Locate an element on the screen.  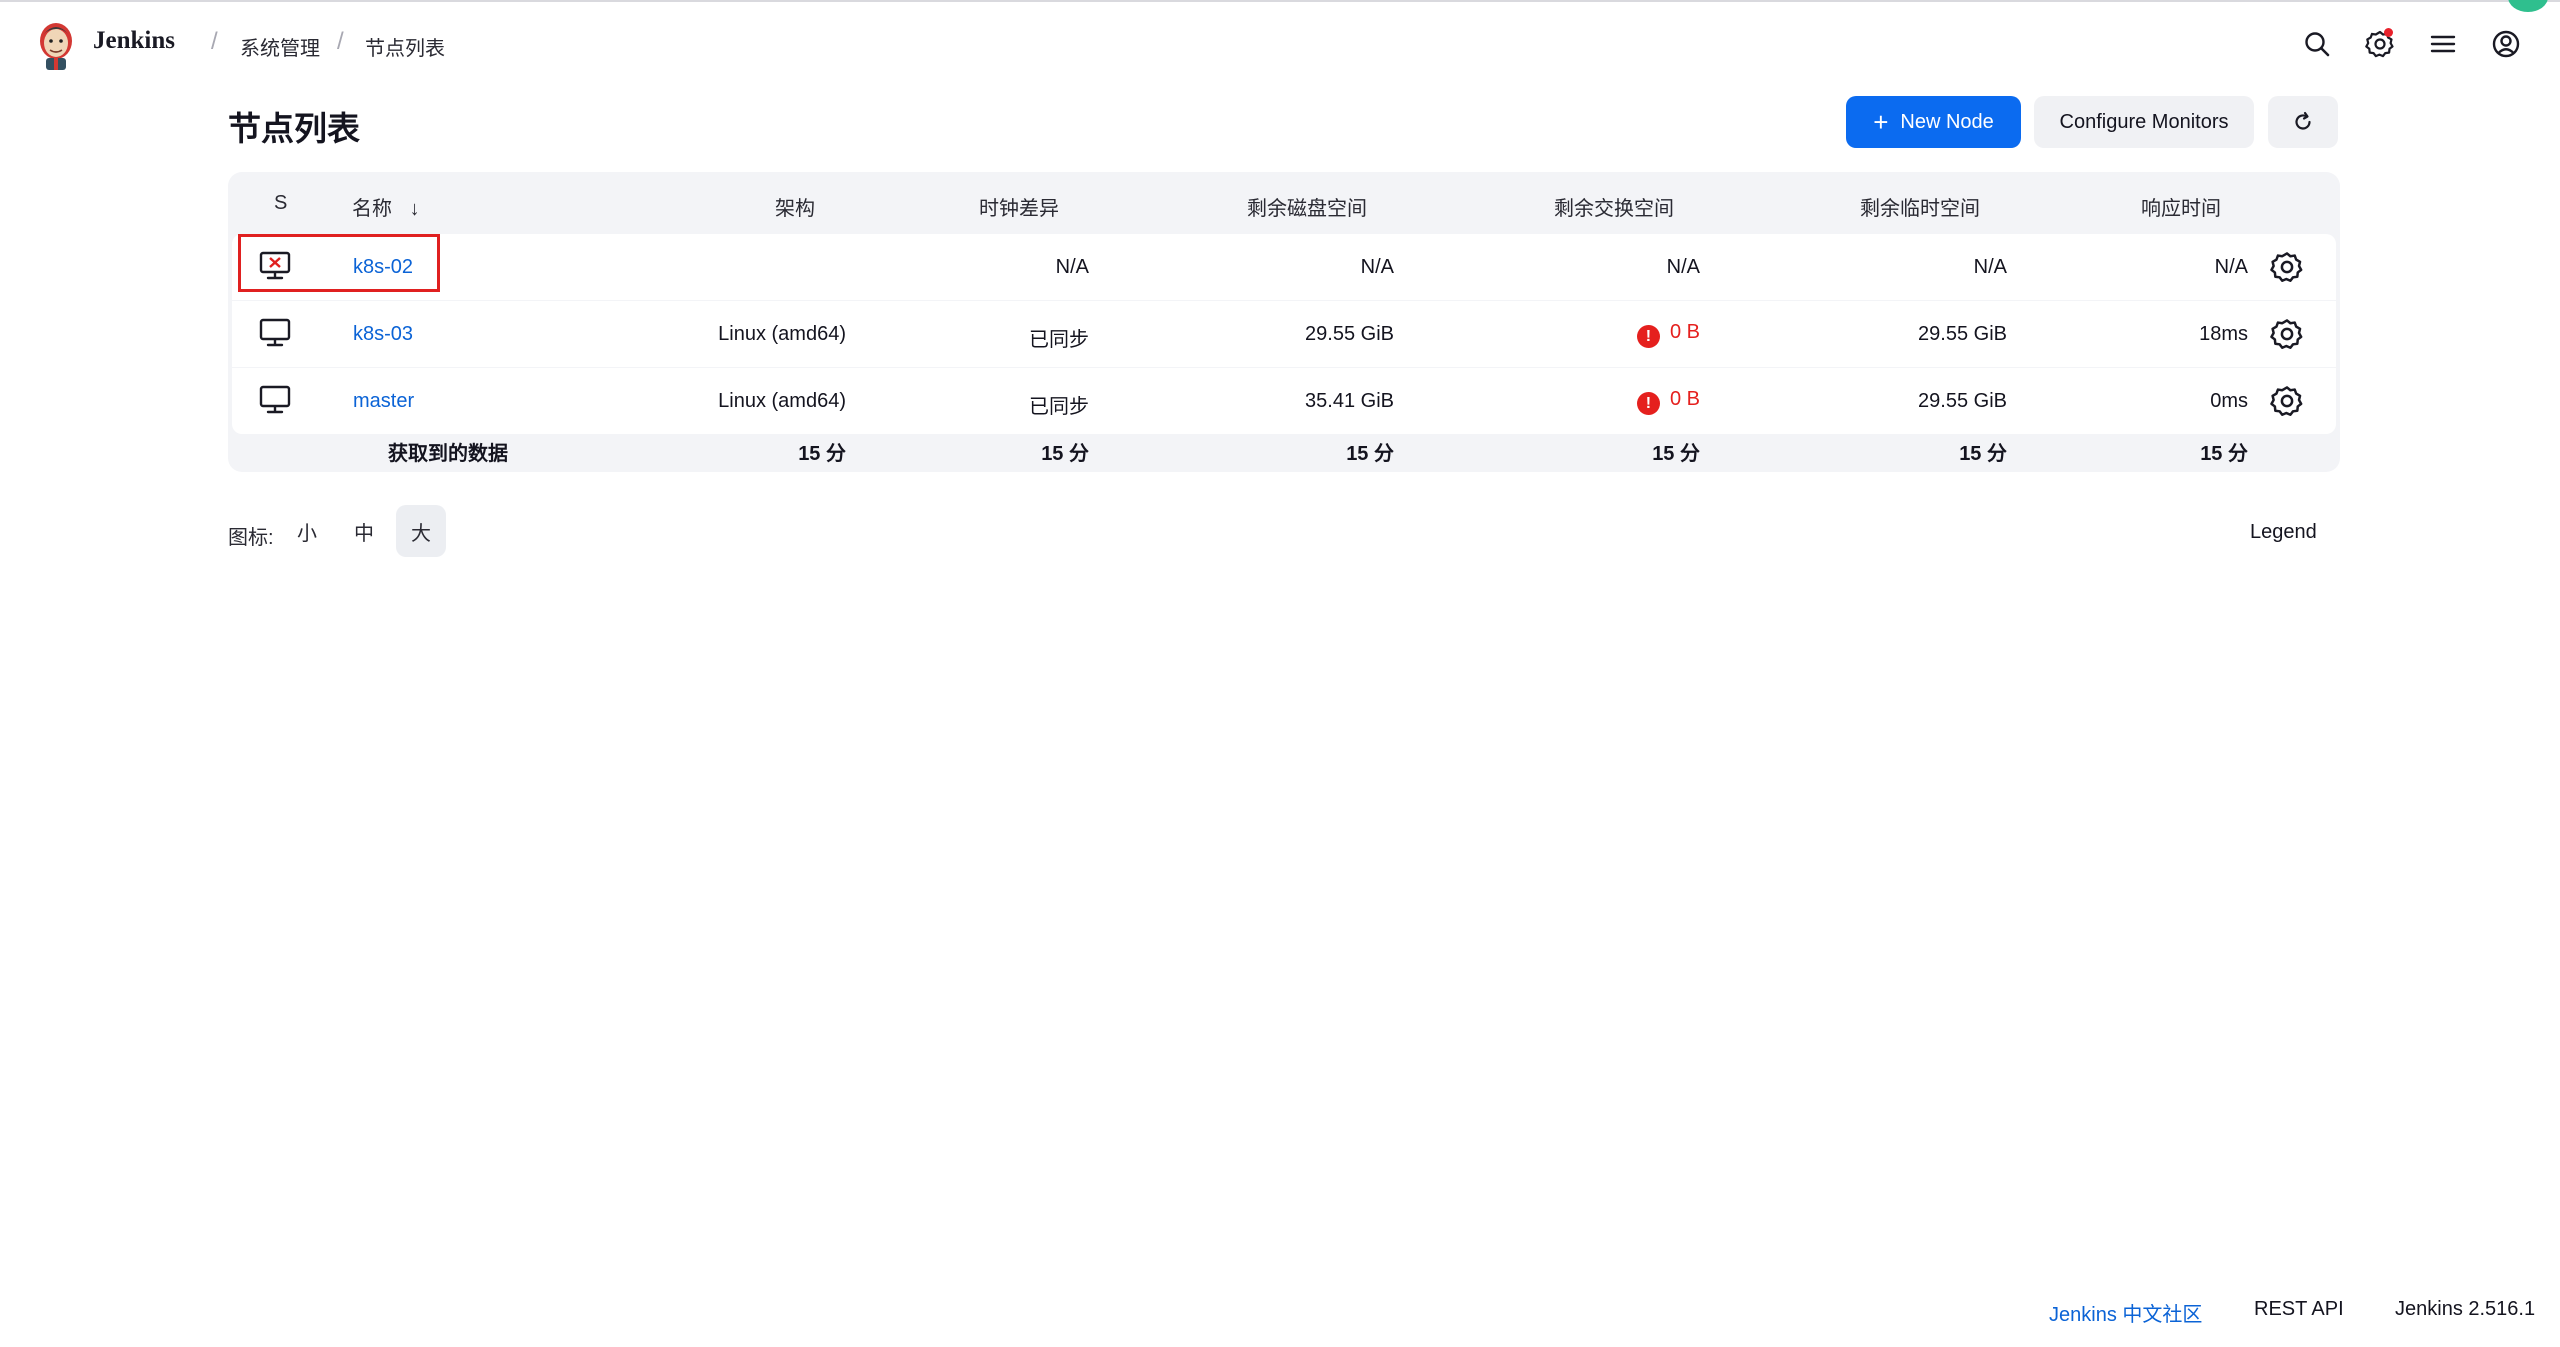
plus-icon: + is located at coordinates (1881, 122).